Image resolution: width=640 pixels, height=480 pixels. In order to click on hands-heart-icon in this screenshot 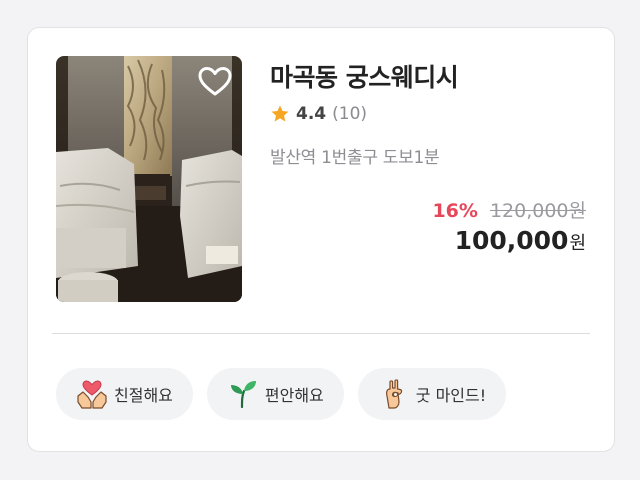, I will do `click(92, 394)`.